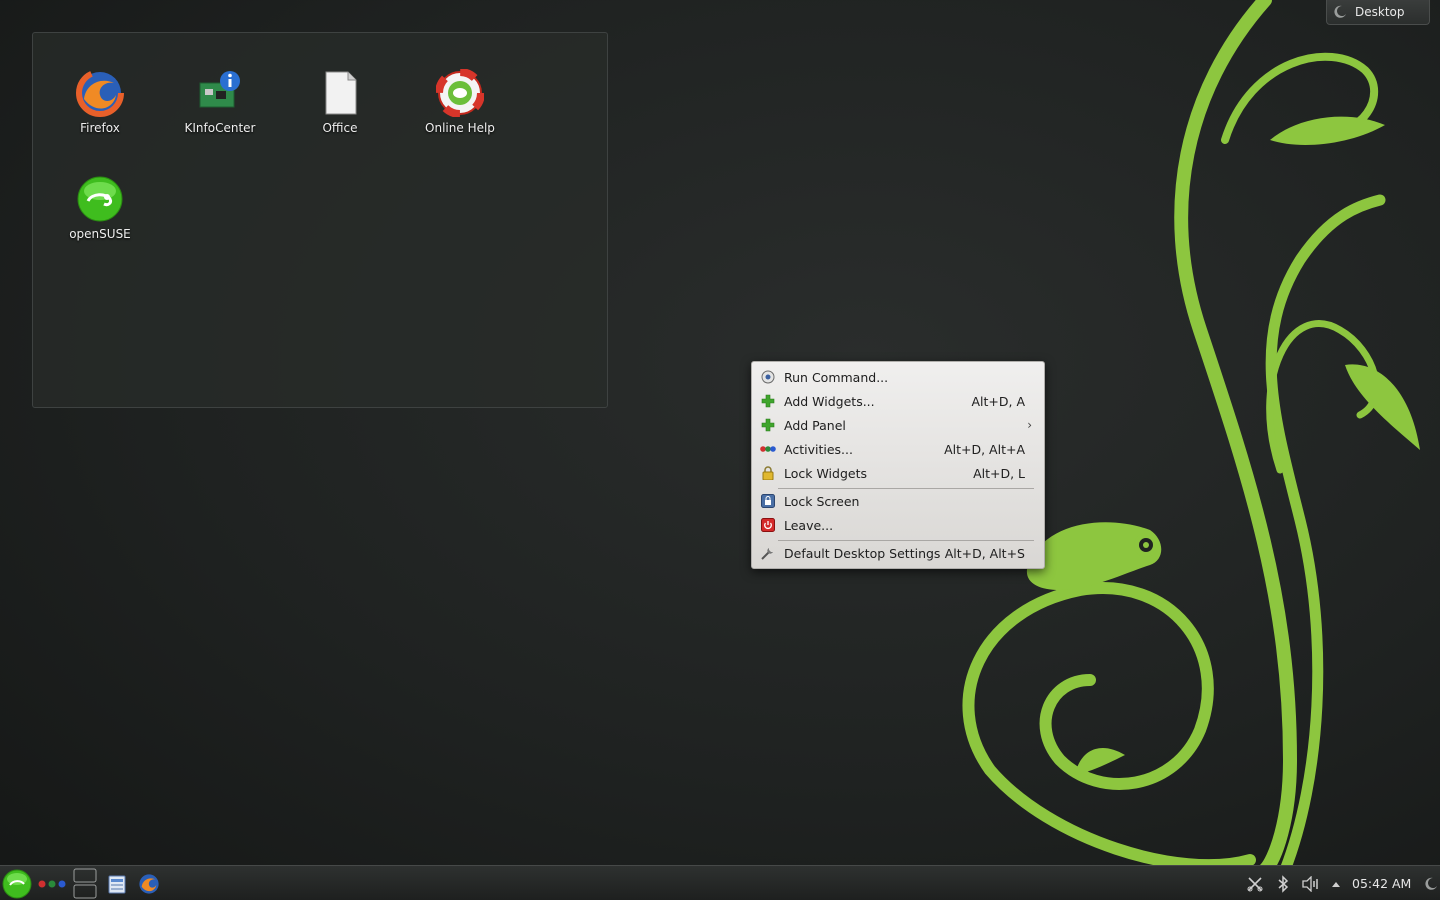 This screenshot has width=1440, height=900. I want to click on bluetooth-icon, so click(1283, 883).